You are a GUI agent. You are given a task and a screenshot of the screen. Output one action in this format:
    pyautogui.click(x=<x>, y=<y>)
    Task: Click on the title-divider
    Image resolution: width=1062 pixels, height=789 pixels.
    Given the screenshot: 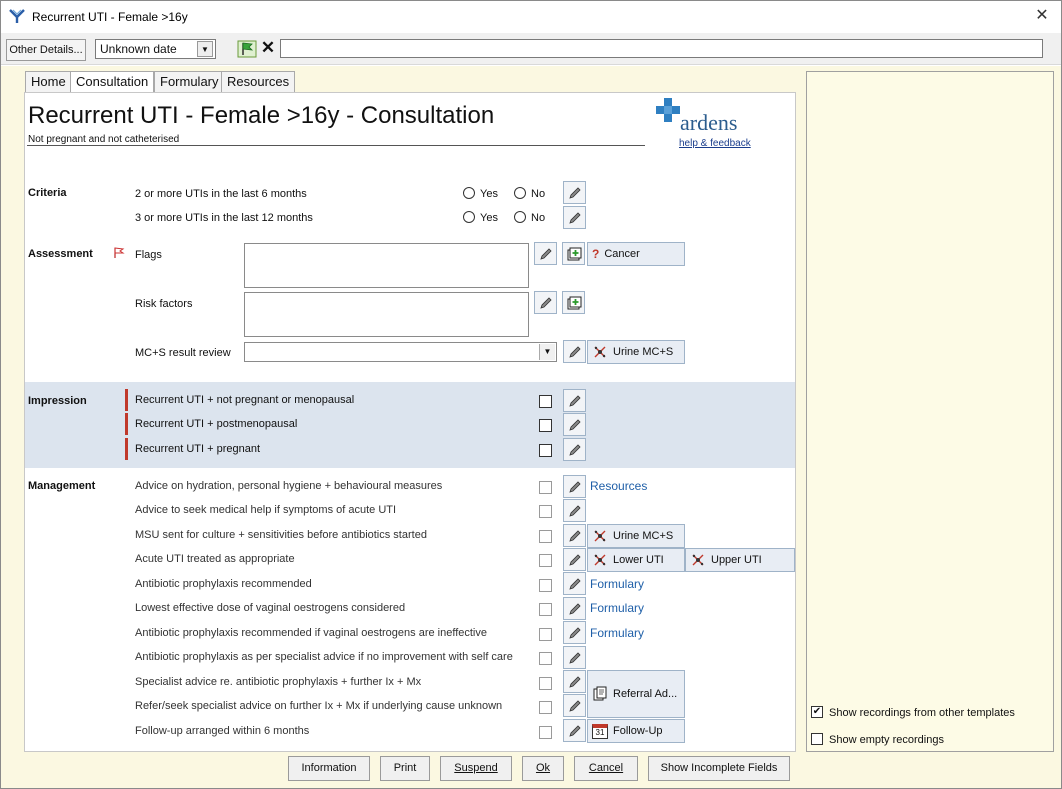 What is the action you would take?
    pyautogui.click(x=336, y=145)
    